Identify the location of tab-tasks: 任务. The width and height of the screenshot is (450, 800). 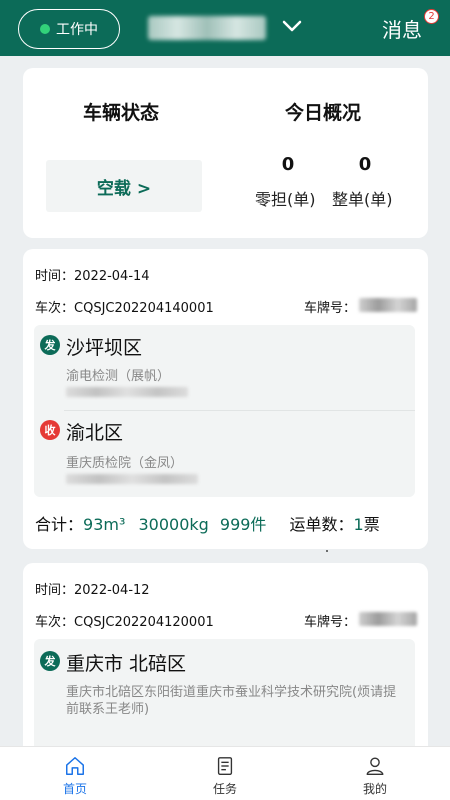
(225, 773).